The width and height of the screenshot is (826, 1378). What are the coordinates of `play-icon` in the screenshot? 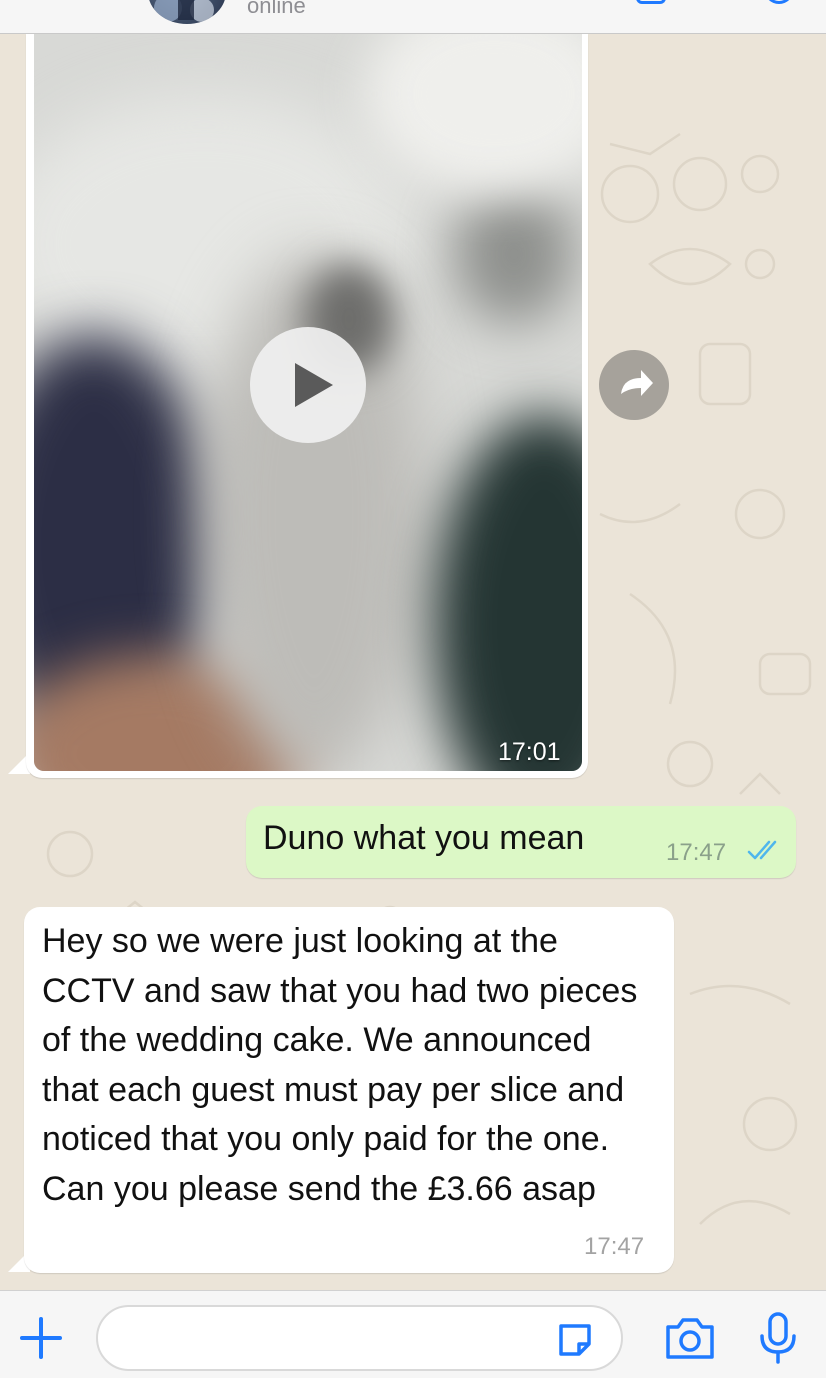 It's located at (314, 385).